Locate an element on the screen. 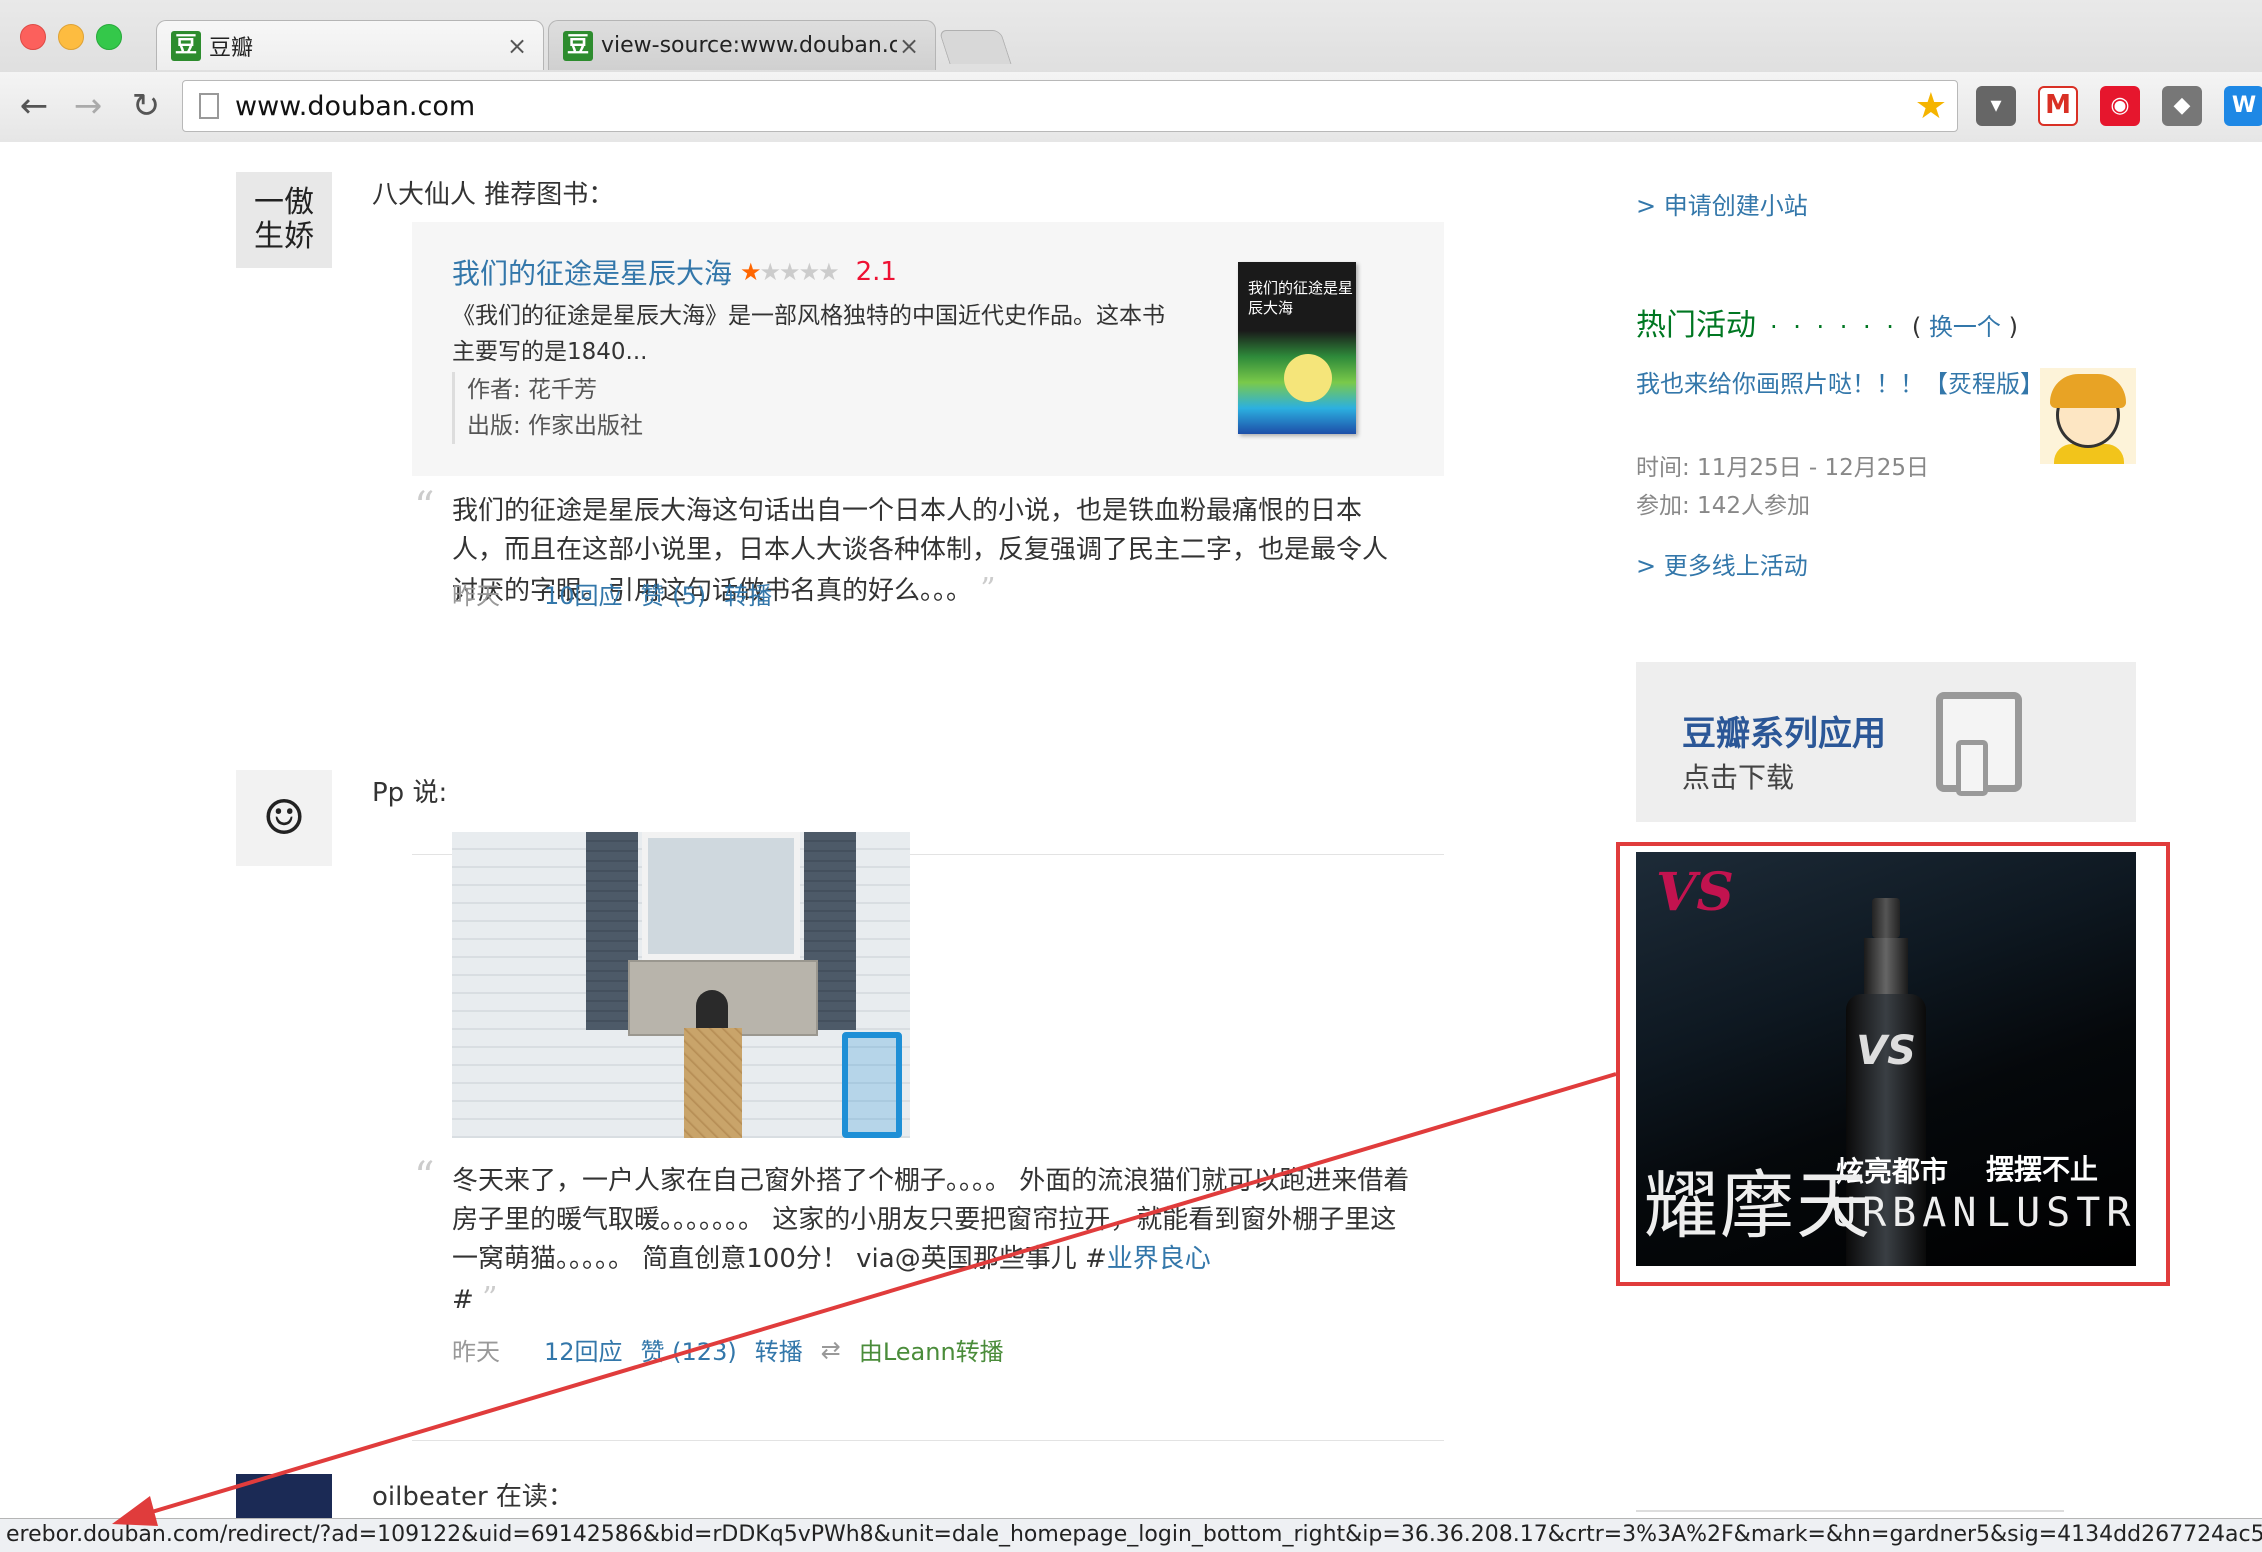  evernote-icon: ◆ is located at coordinates (2182, 106).